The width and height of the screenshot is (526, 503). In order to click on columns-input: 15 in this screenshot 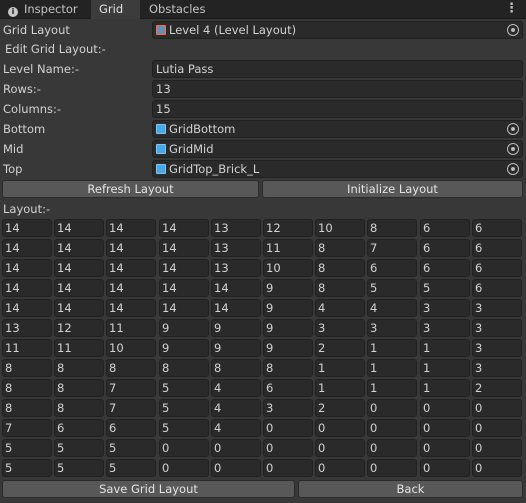, I will do `click(337, 109)`.